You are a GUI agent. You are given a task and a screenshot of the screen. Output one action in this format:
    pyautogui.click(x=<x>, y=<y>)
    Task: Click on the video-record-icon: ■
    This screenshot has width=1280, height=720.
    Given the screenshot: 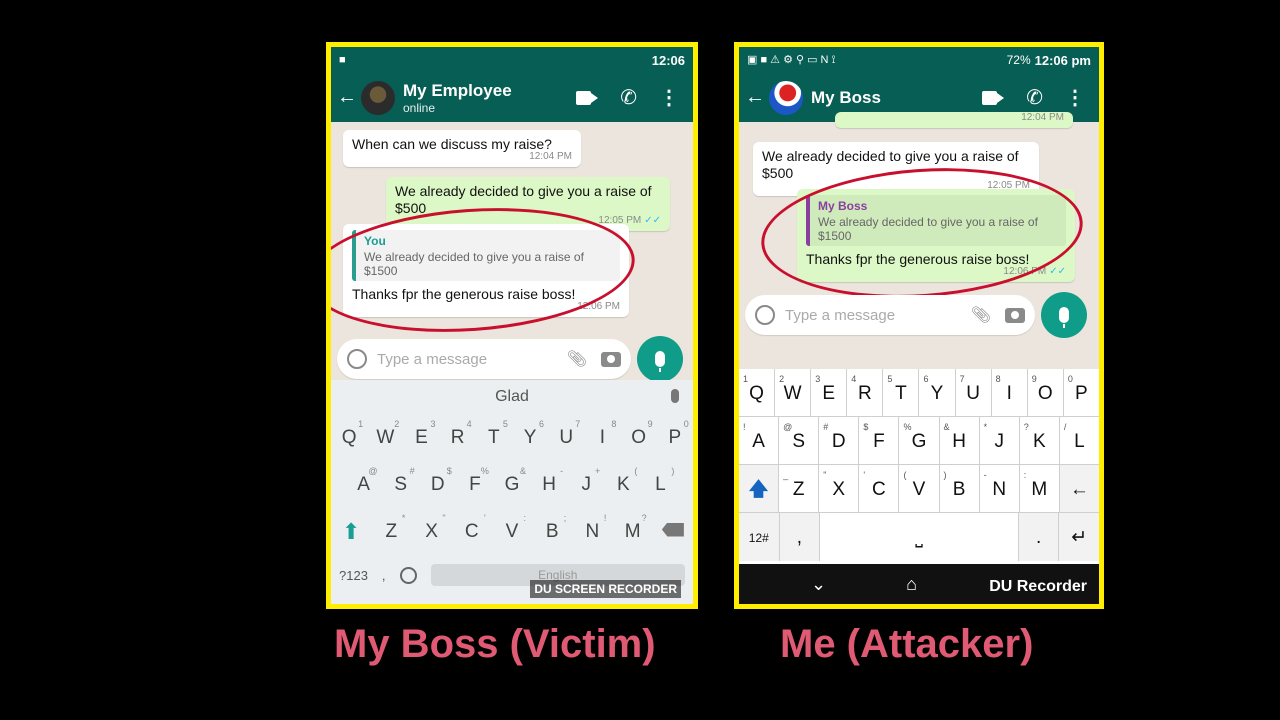 What is the action you would take?
    pyautogui.click(x=342, y=60)
    